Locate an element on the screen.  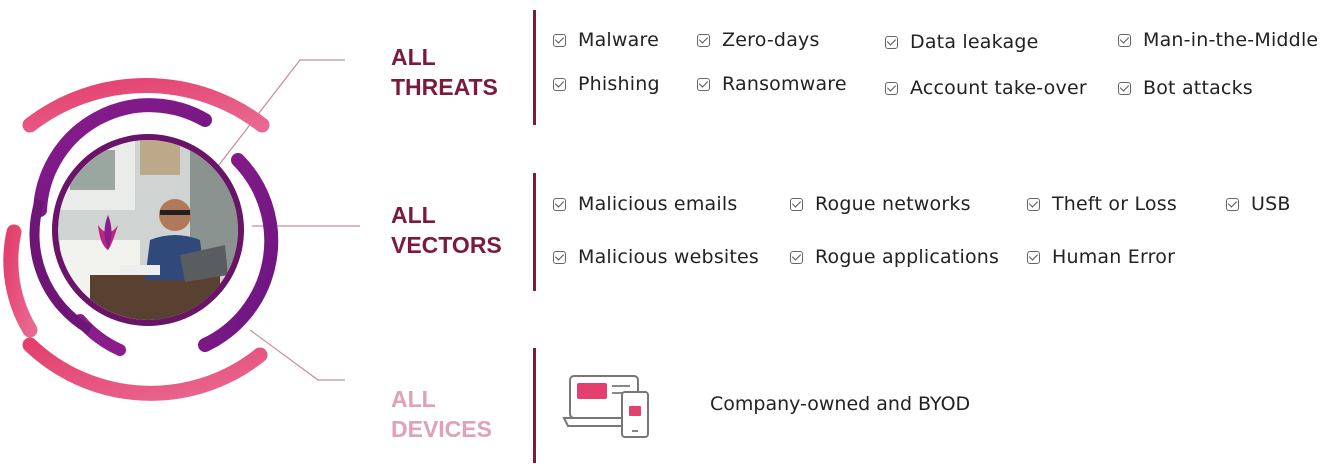
heading-threats-line1: ALL is located at coordinates (413, 57).